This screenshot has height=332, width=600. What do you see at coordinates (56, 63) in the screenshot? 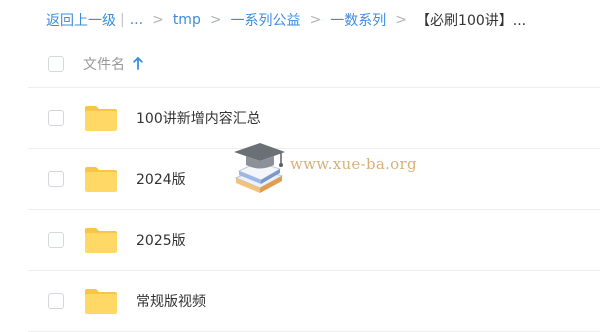
I see `select-all-checkbox` at bounding box center [56, 63].